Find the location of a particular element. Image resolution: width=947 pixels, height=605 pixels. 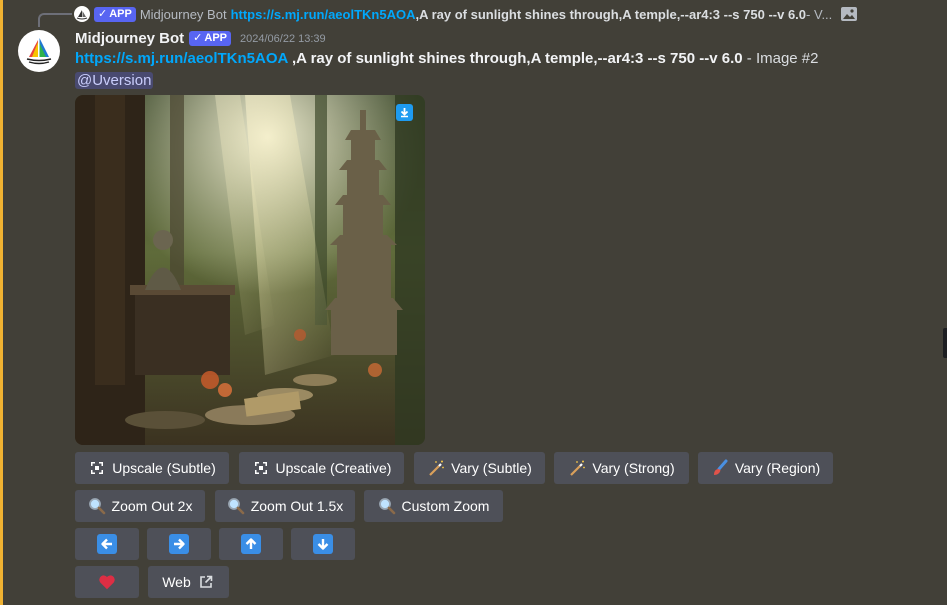

app-badge: ✓ APP is located at coordinates (210, 38).